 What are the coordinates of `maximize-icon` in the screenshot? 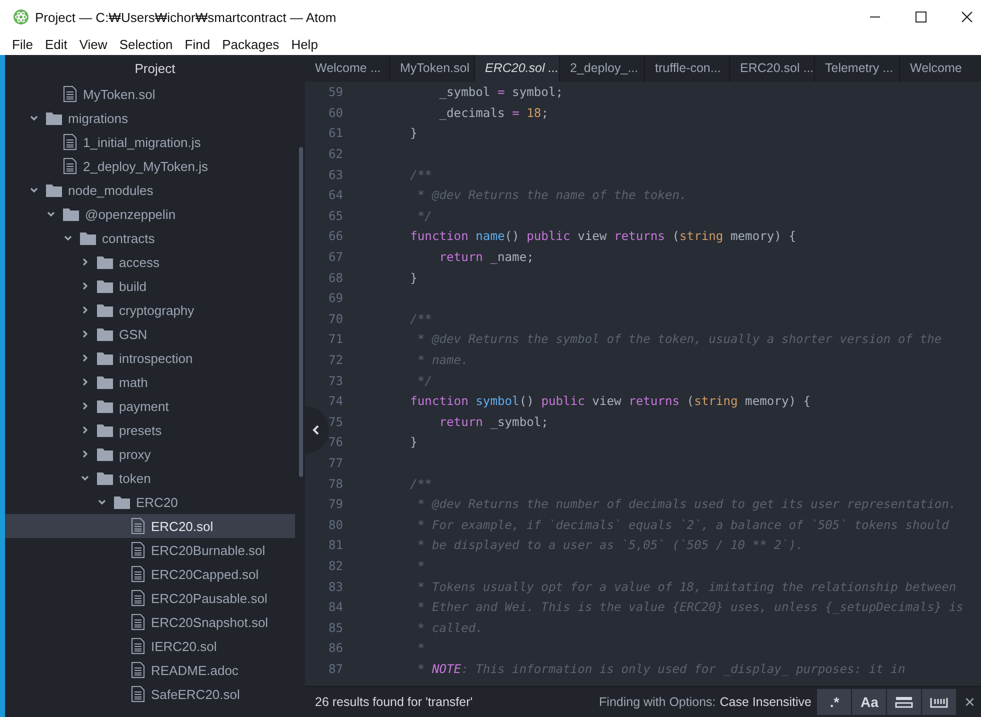 It's located at (921, 17).